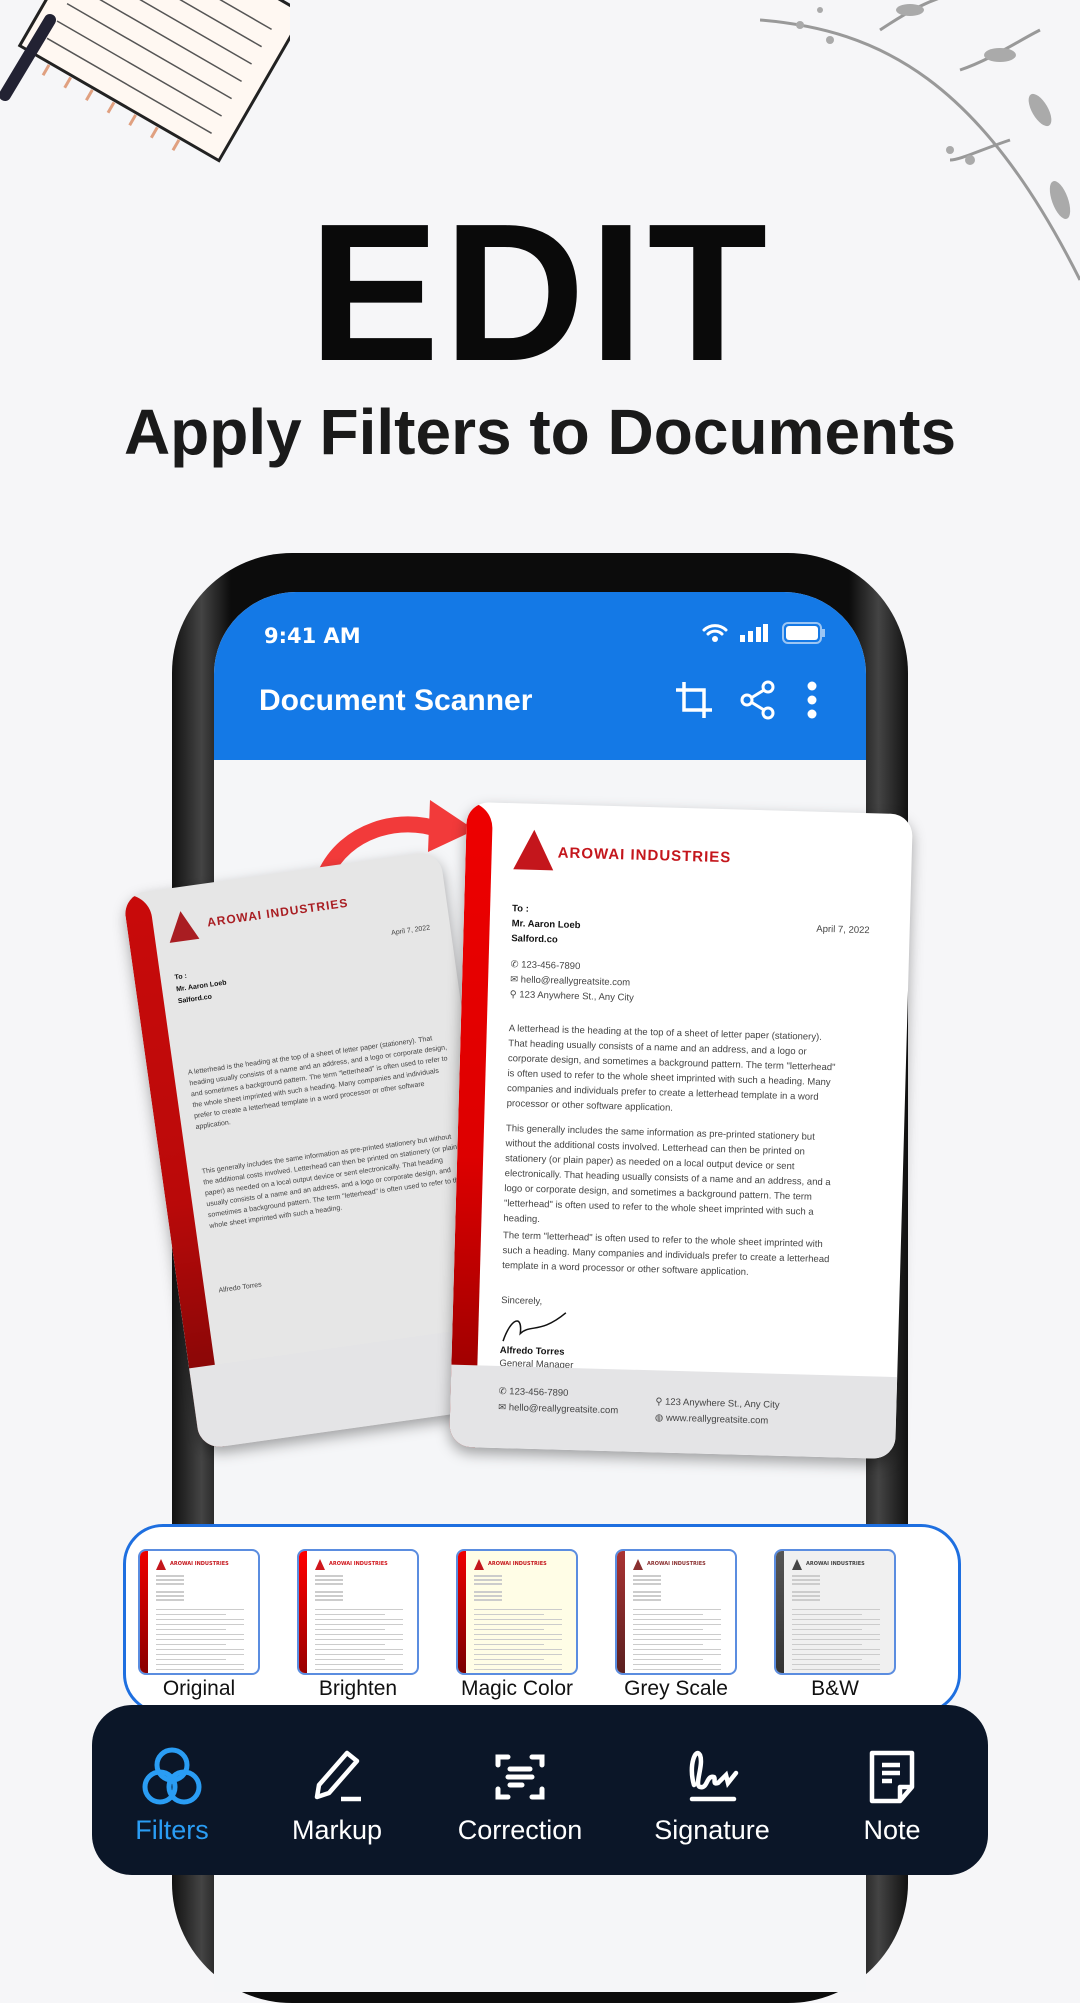  Describe the element at coordinates (172, 1776) in the screenshot. I see `filters-icon` at that location.